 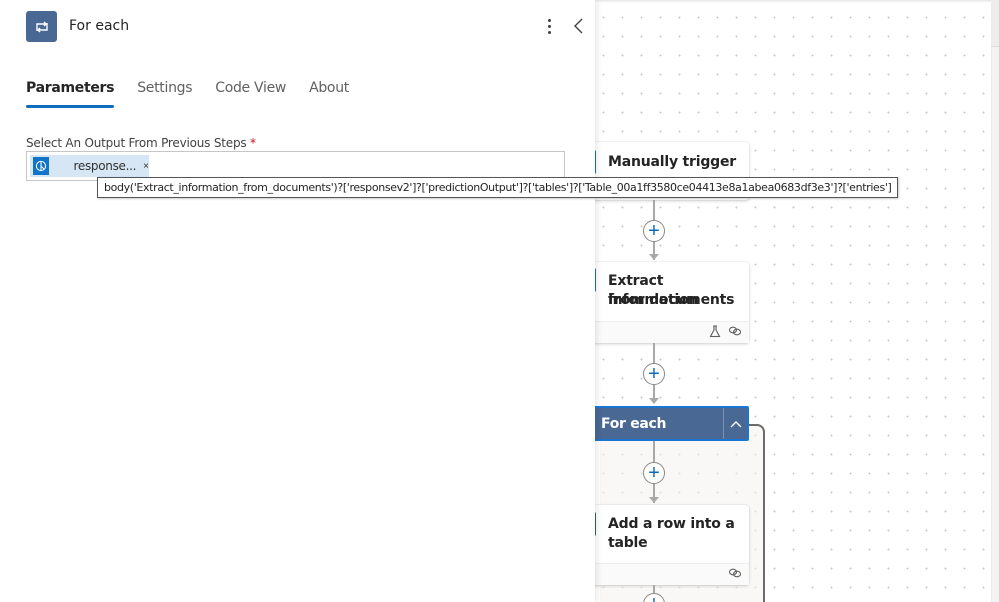 I want to click on required-marker: *, so click(x=253, y=143).